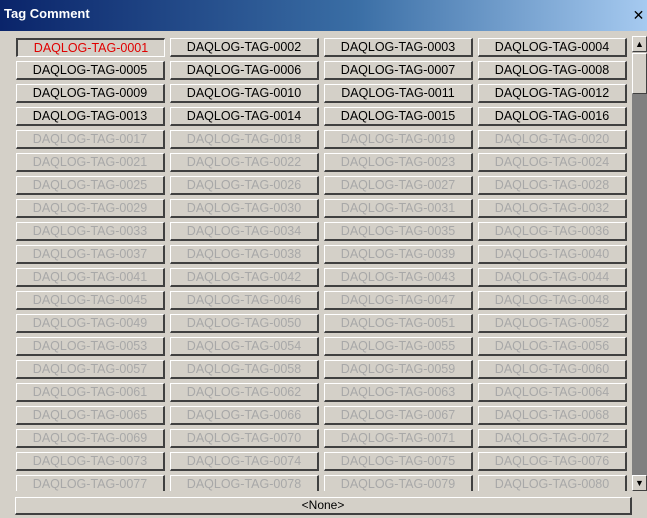 The image size is (647, 518). I want to click on tag-button: DAQLOG-TAG-0014, so click(244, 116).